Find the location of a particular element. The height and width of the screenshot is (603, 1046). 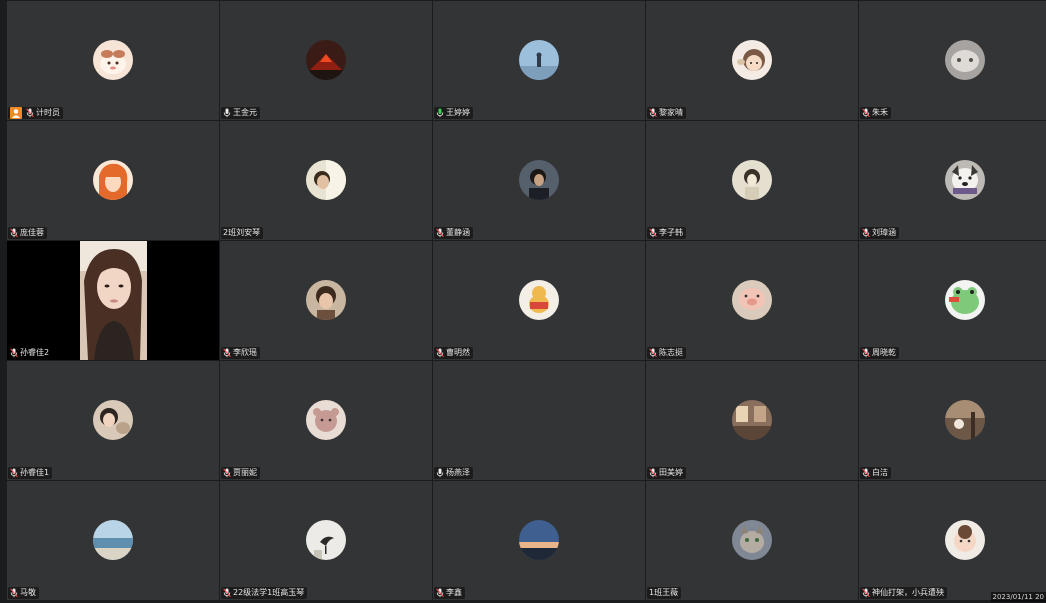

participant-tile: 22级法学1班高玉琴 is located at coordinates (326, 540).